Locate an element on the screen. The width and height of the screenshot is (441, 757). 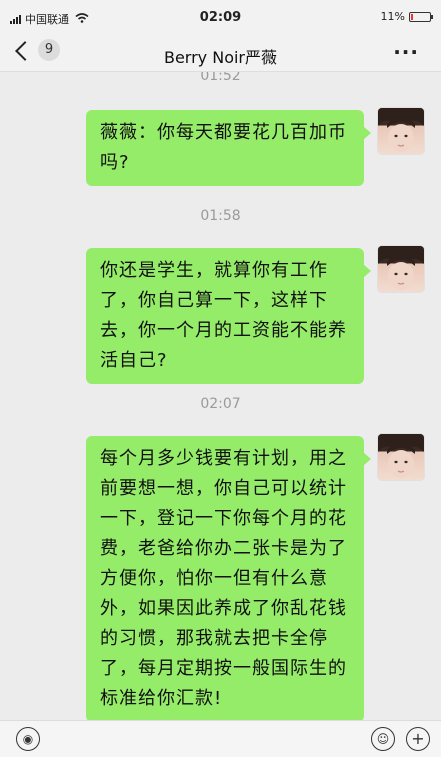
chat-title: Berry Noir严薇 is located at coordinates (220, 57).